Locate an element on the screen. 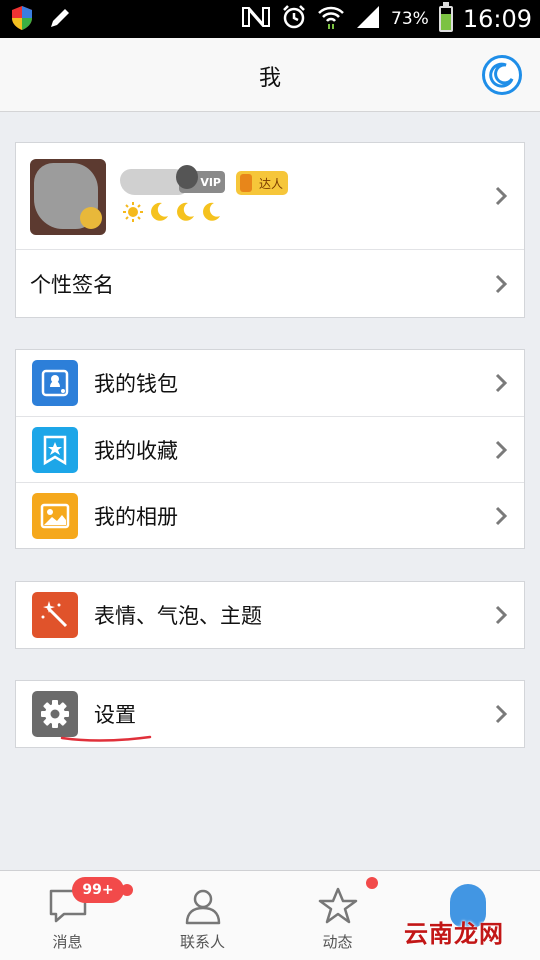 The height and width of the screenshot is (960, 540). nav-label: 消息 is located at coordinates (67, 942).